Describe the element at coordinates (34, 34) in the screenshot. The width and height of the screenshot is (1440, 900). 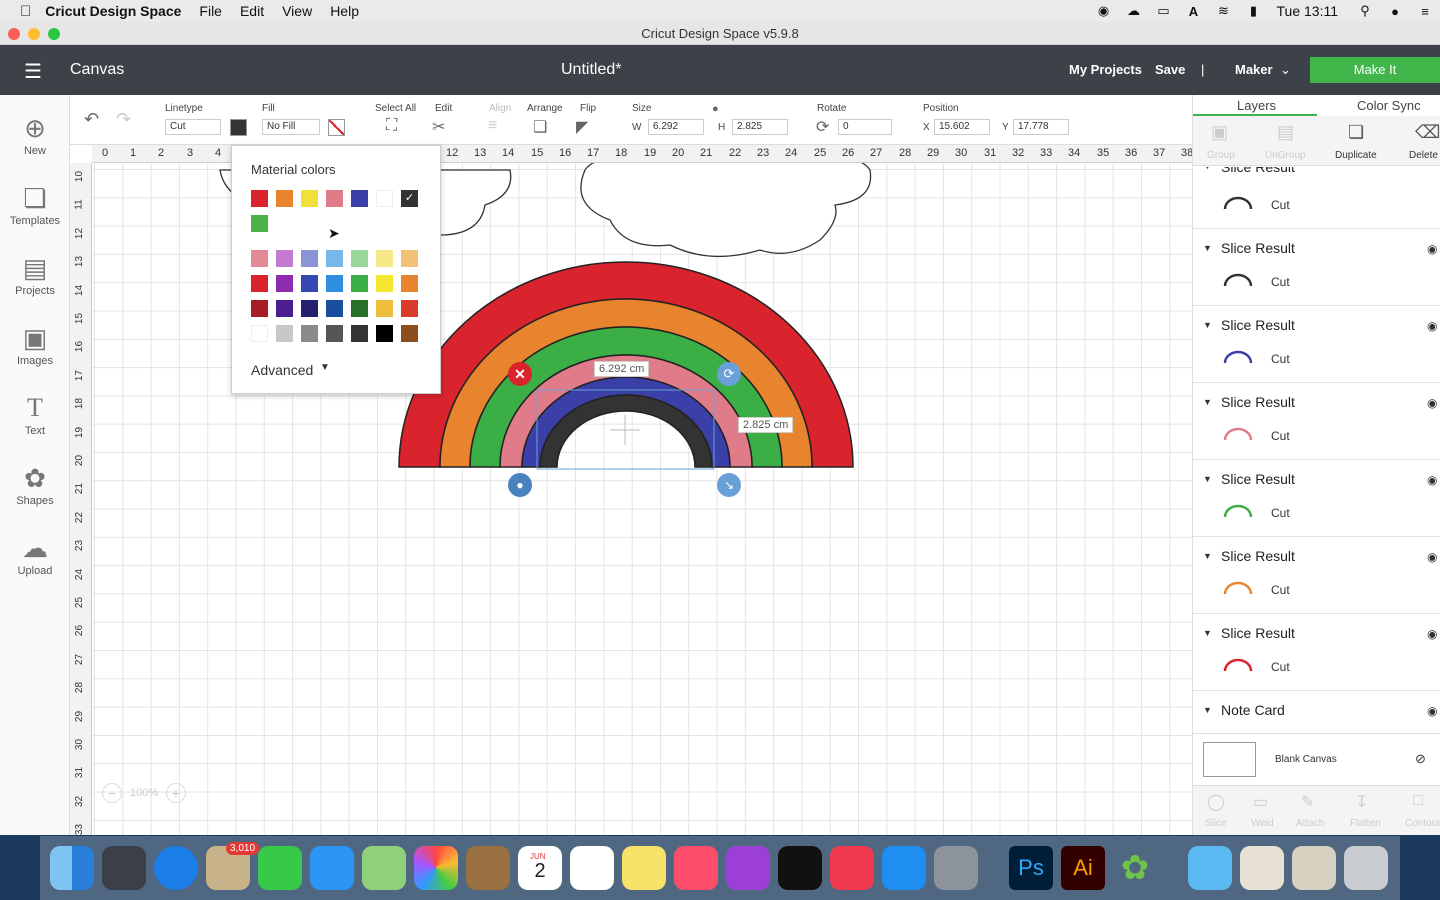
I see `minimize-window-button` at that location.